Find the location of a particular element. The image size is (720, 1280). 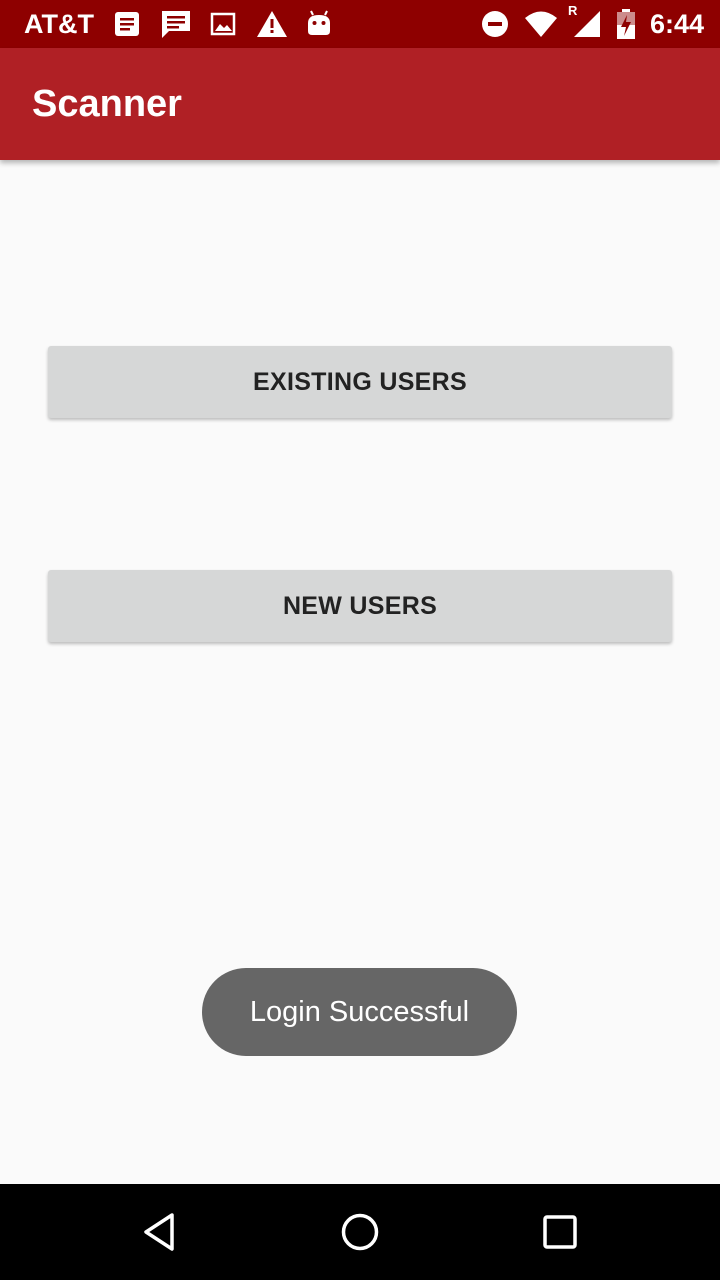

home-icon is located at coordinates (360, 1232).